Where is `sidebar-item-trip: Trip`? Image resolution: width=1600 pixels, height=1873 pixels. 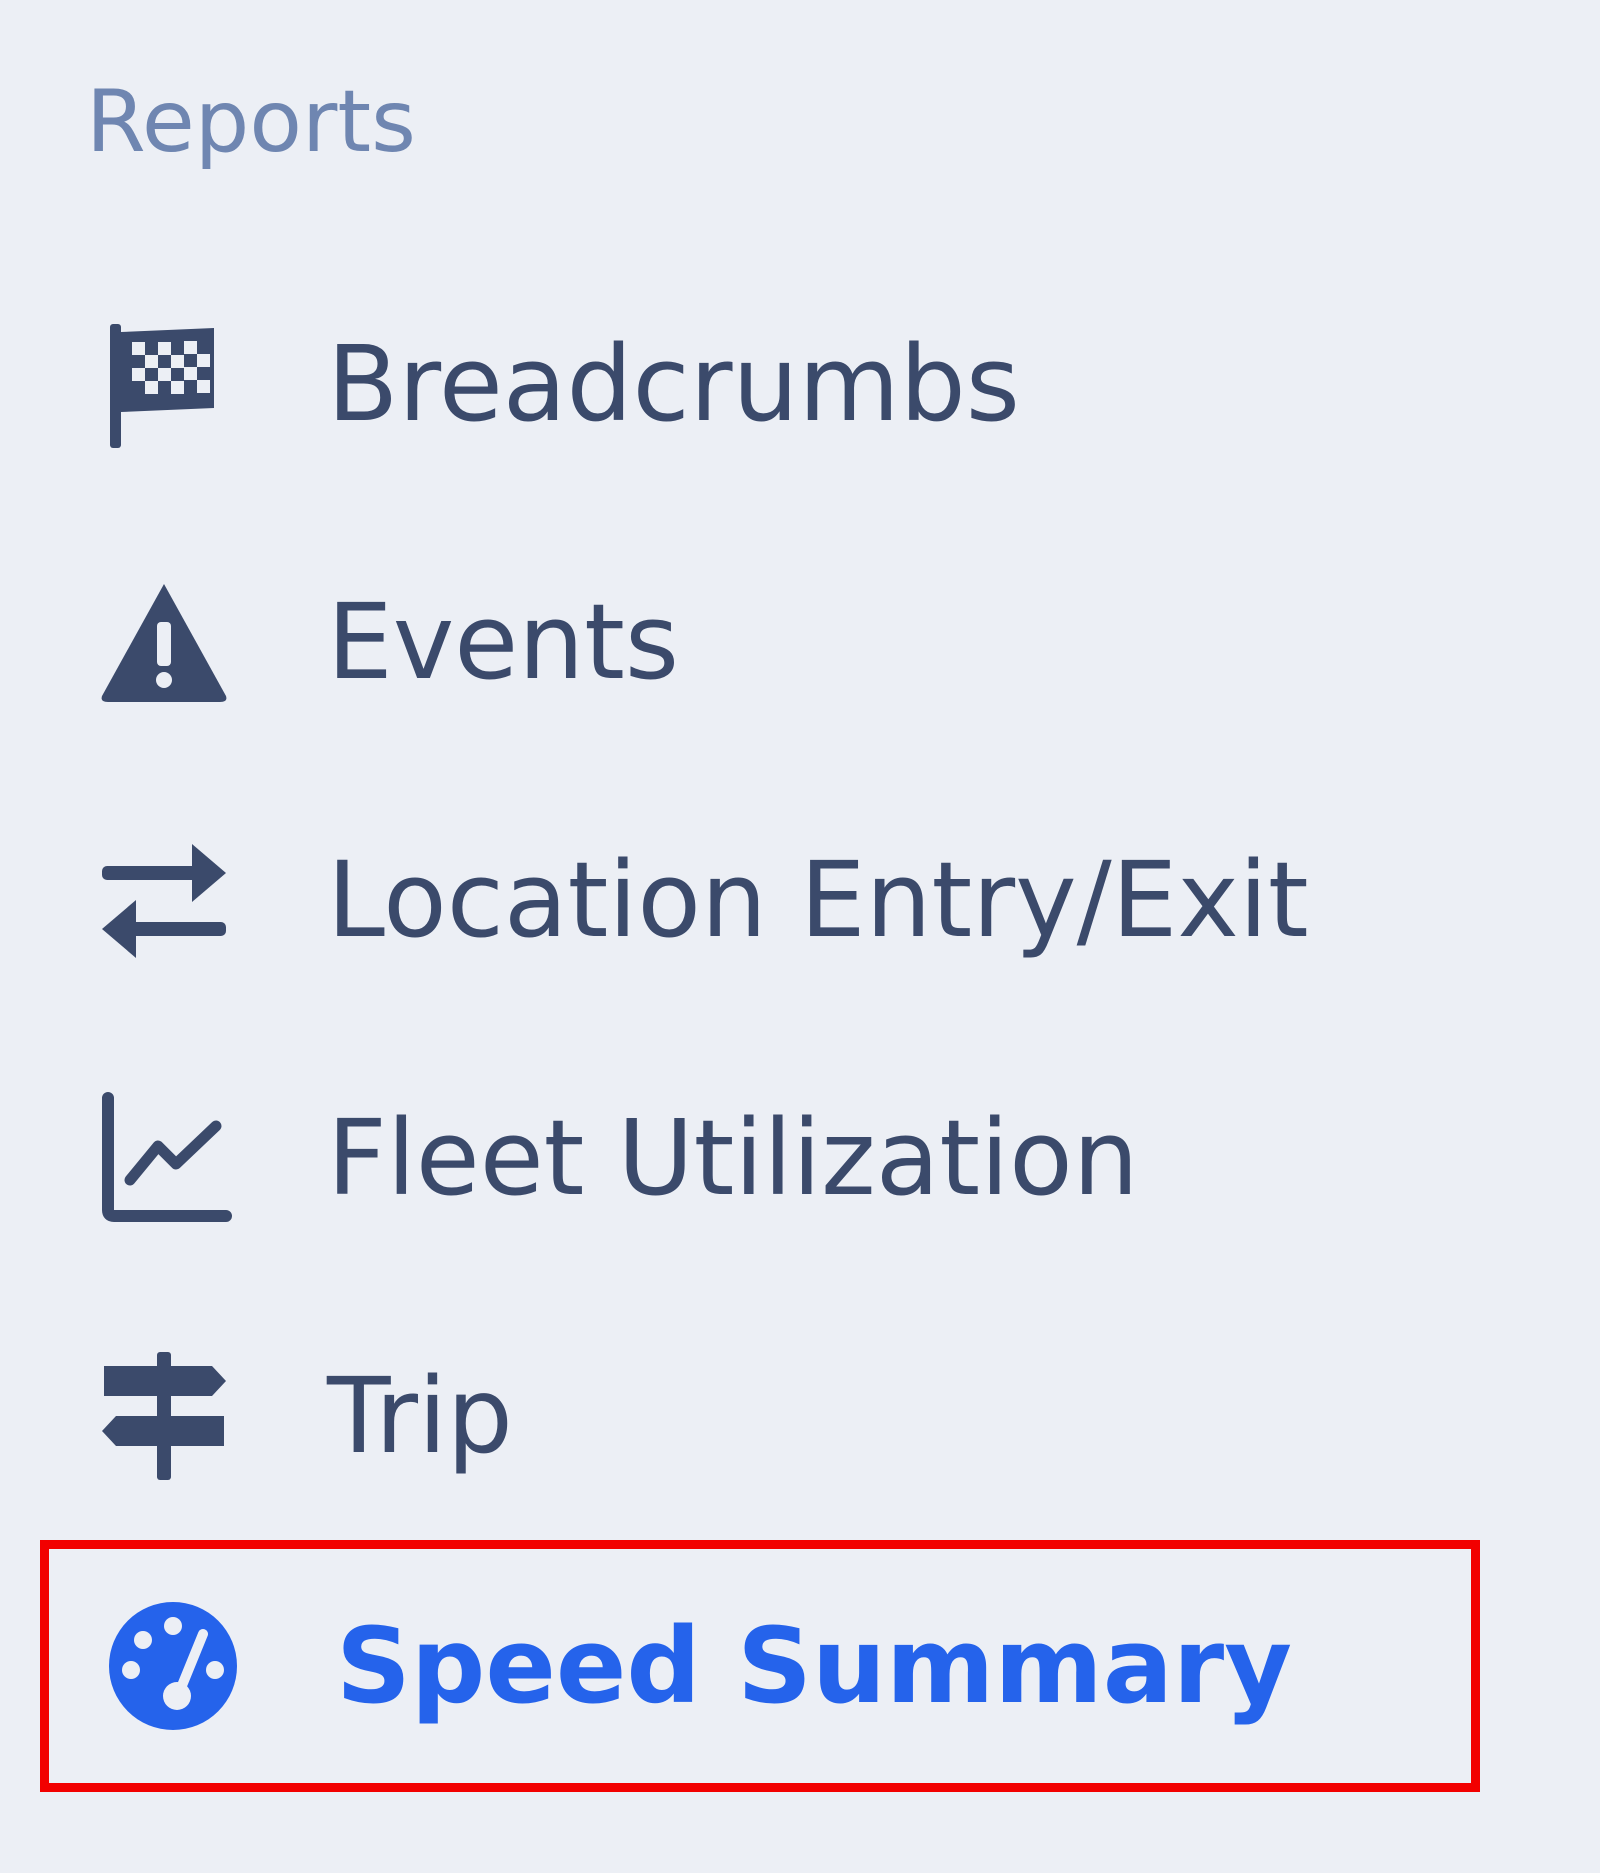 sidebar-item-trip: Trip is located at coordinates (760, 1416).